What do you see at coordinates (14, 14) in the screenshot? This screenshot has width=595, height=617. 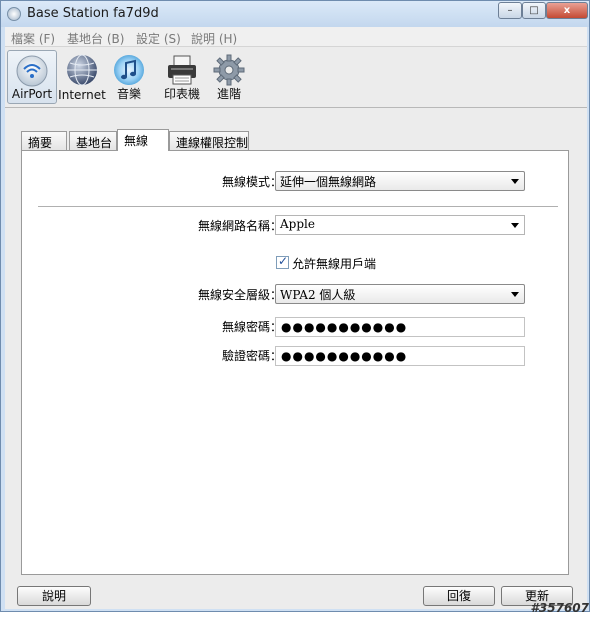 I see `app-icon` at bounding box center [14, 14].